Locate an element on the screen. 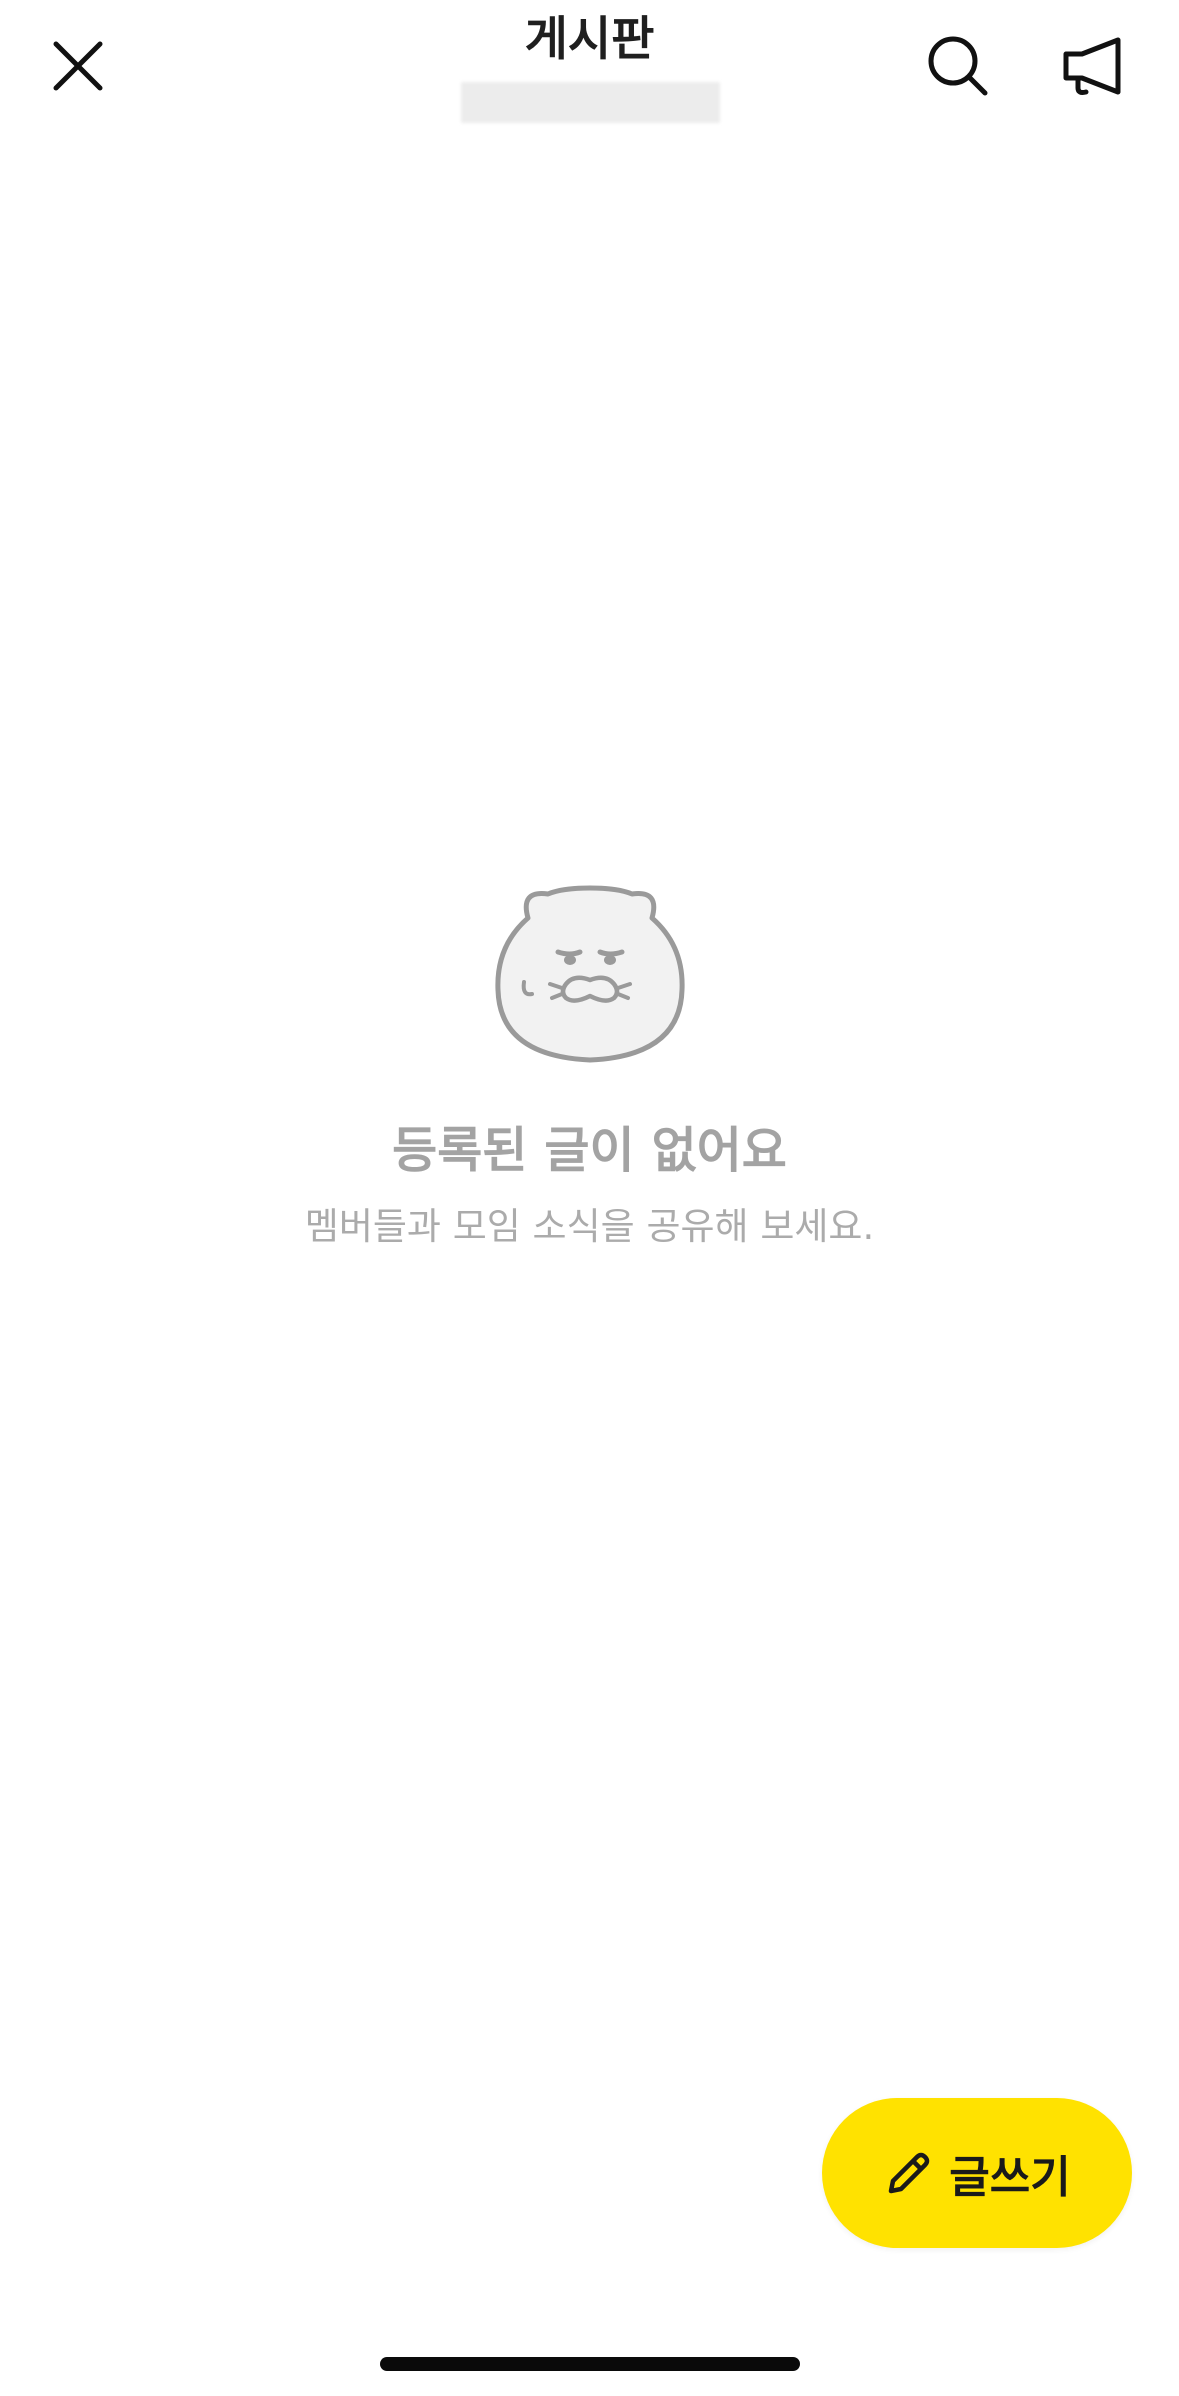 This screenshot has height=2396, width=1179. pencil-icon is located at coordinates (909, 2173).